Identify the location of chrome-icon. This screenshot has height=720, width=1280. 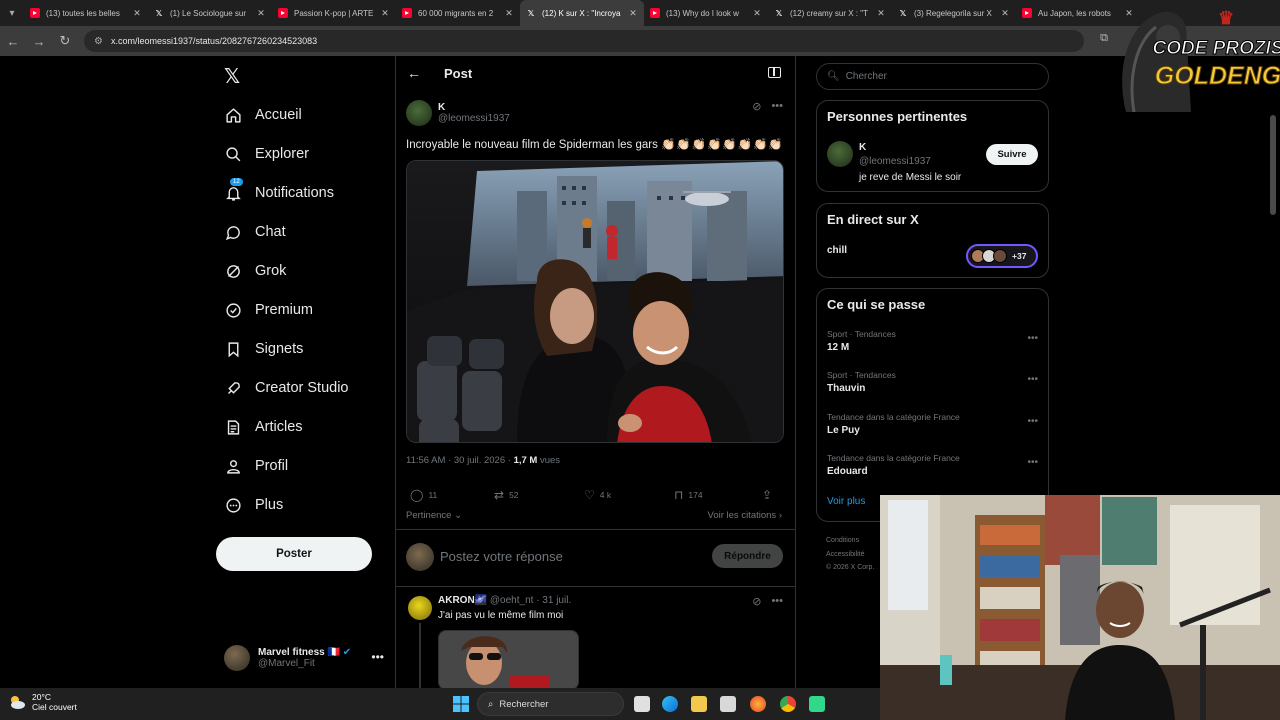
(788, 704).